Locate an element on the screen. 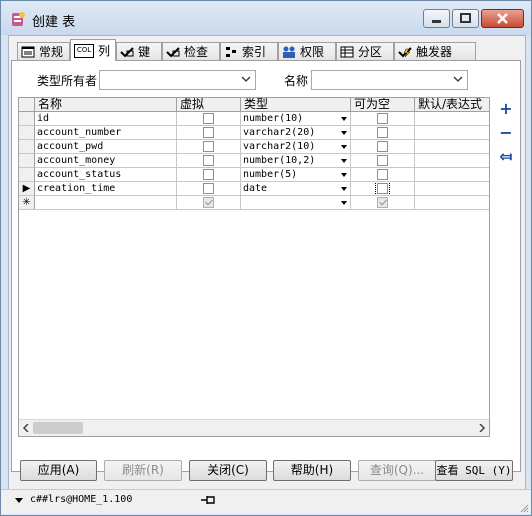 The height and width of the screenshot is (516, 532). column-name-cell: account_pwd is located at coordinates (106, 147).